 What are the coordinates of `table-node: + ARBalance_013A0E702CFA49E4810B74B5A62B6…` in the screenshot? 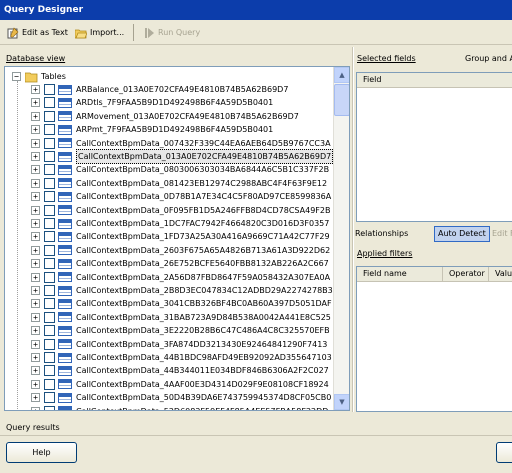 It's located at (159, 89).